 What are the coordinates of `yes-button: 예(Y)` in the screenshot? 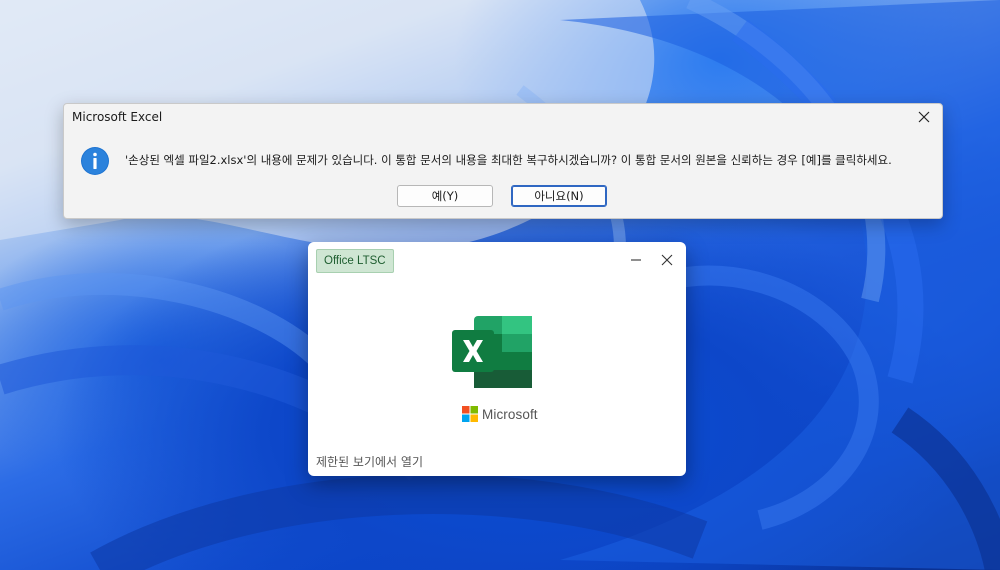 It's located at (445, 196).